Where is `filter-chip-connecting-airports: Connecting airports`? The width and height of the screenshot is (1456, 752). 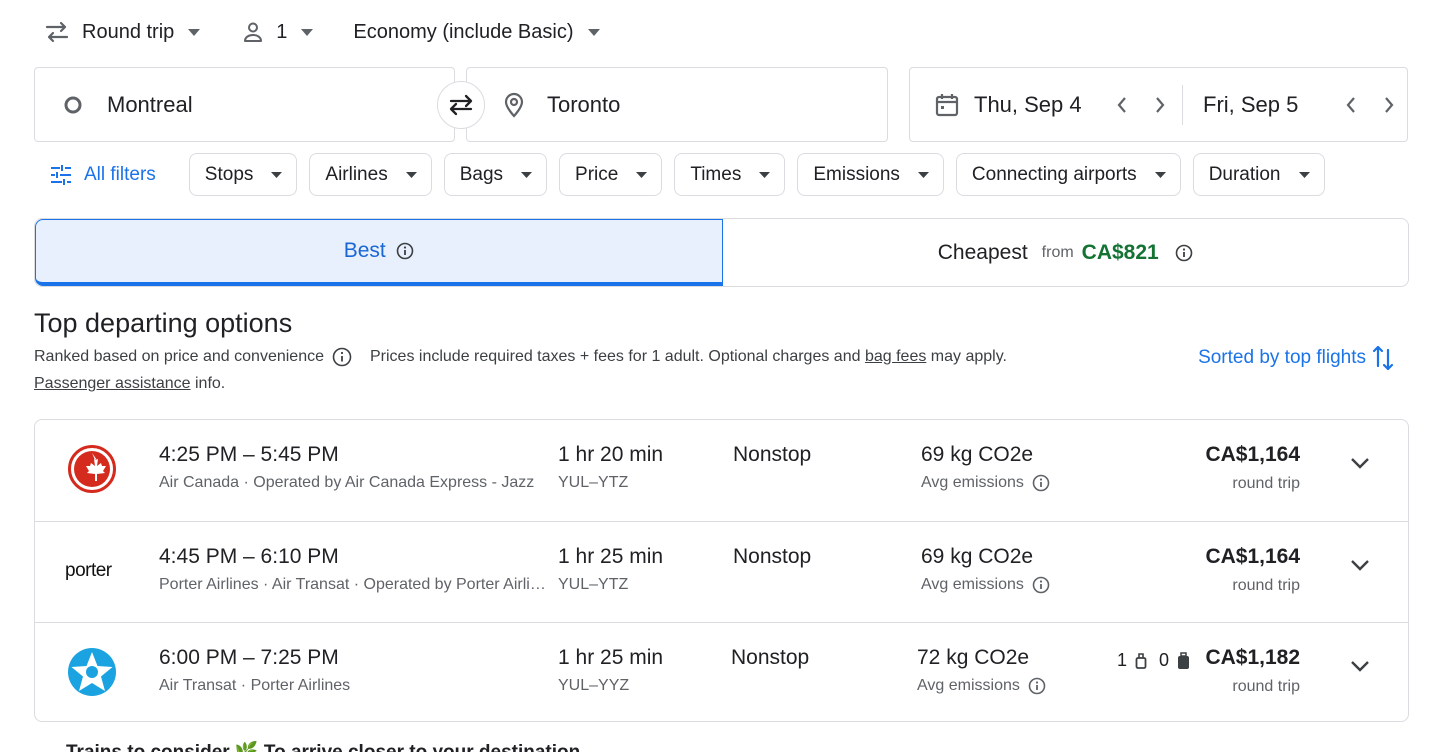 filter-chip-connecting-airports: Connecting airports is located at coordinates (1068, 174).